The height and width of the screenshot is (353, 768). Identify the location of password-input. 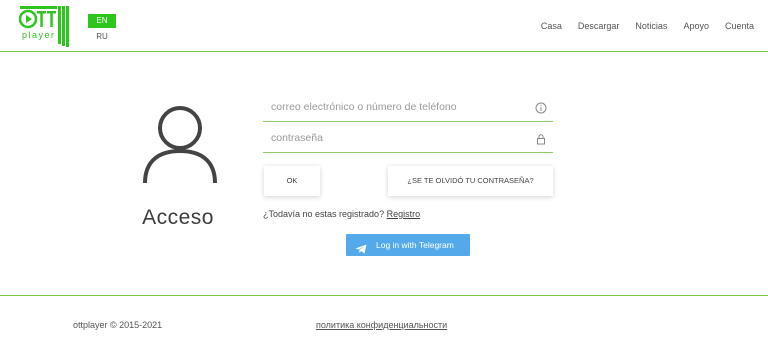
(408, 138).